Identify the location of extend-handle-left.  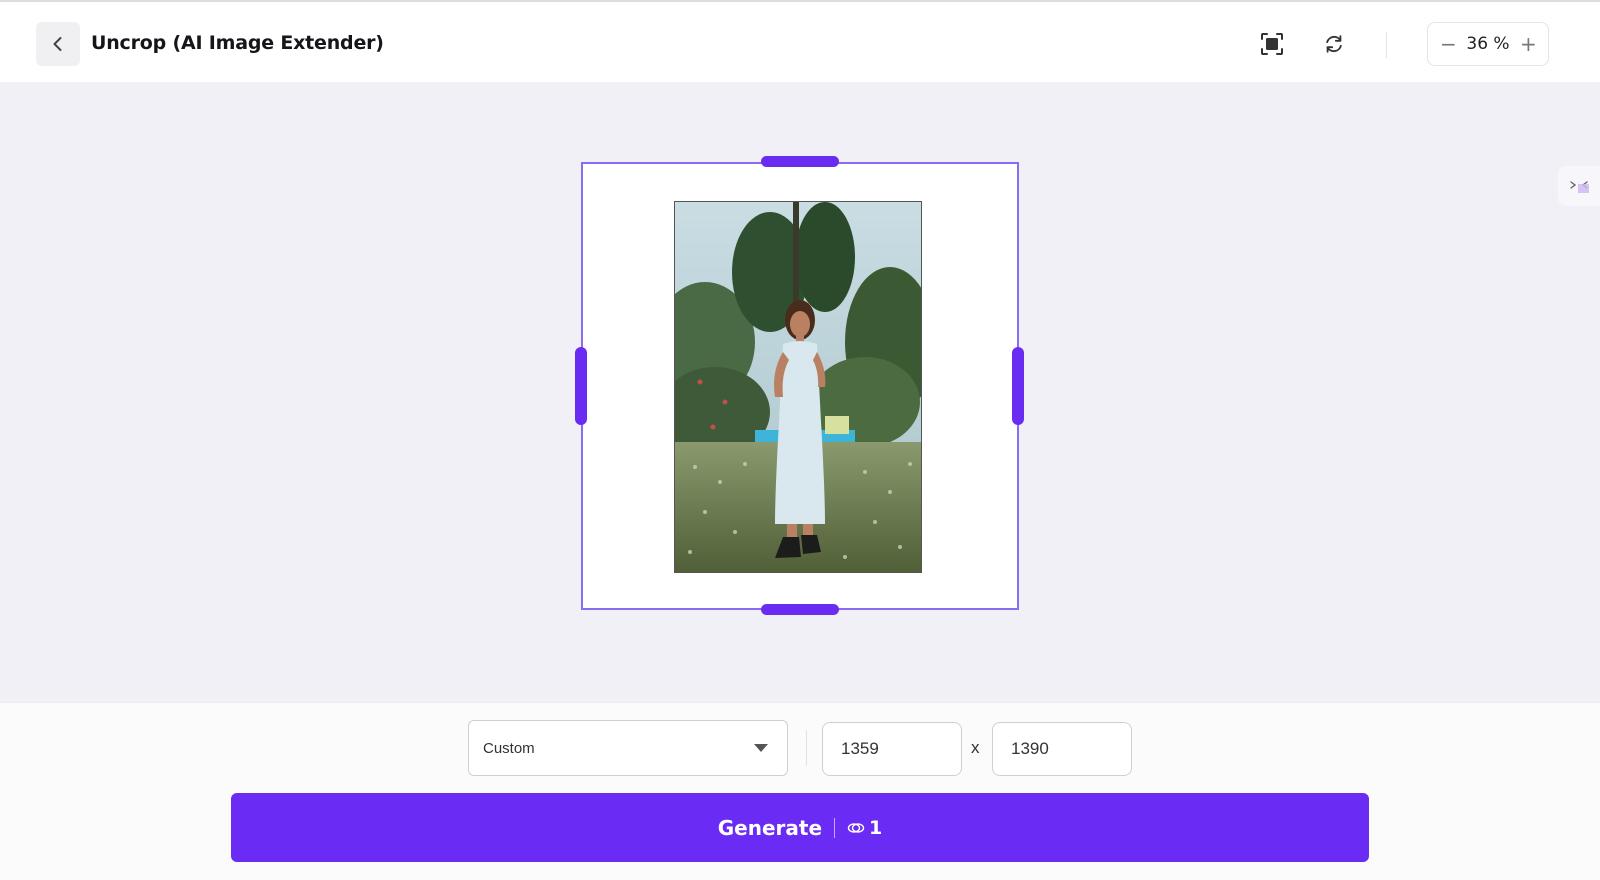
(581, 386).